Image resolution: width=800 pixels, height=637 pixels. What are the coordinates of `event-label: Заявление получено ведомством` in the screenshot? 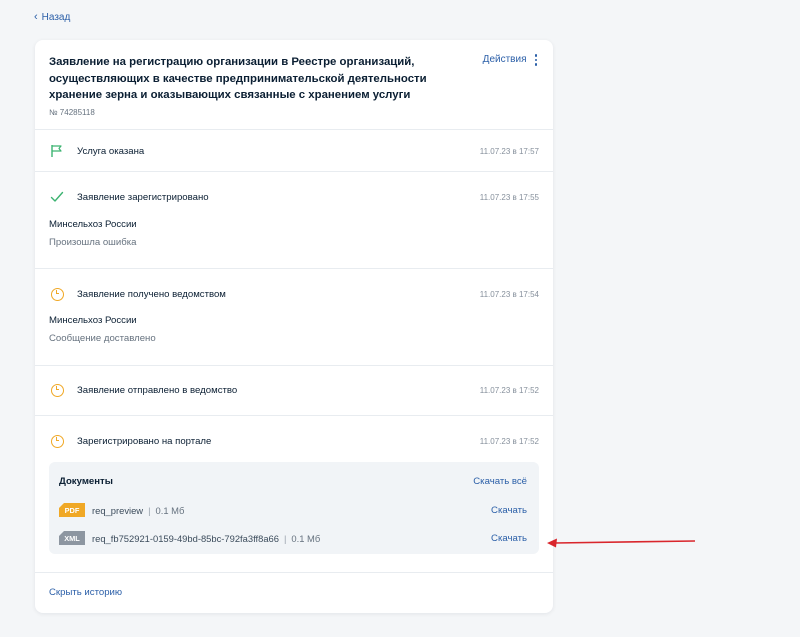 It's located at (151, 294).